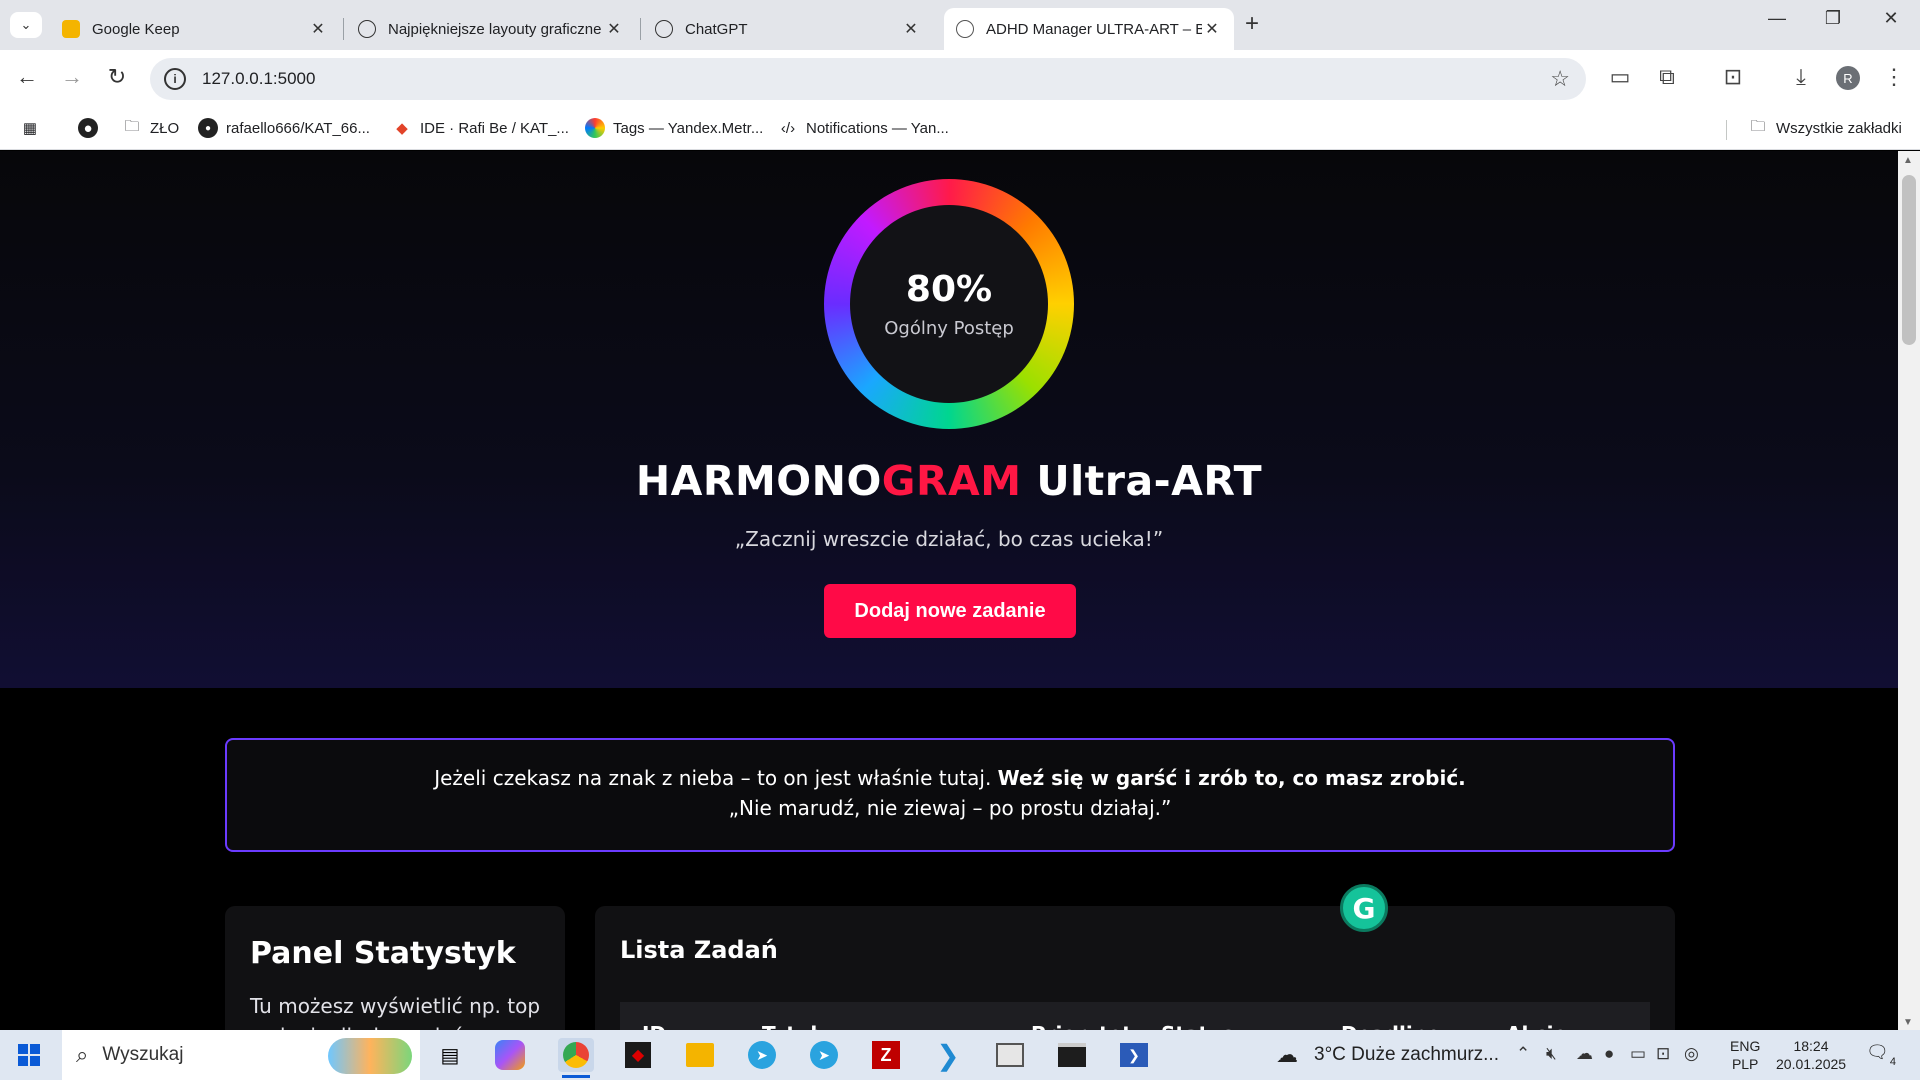 The image size is (1920, 1080). What do you see at coordinates (700, 1055) in the screenshot?
I see `photos-icon` at bounding box center [700, 1055].